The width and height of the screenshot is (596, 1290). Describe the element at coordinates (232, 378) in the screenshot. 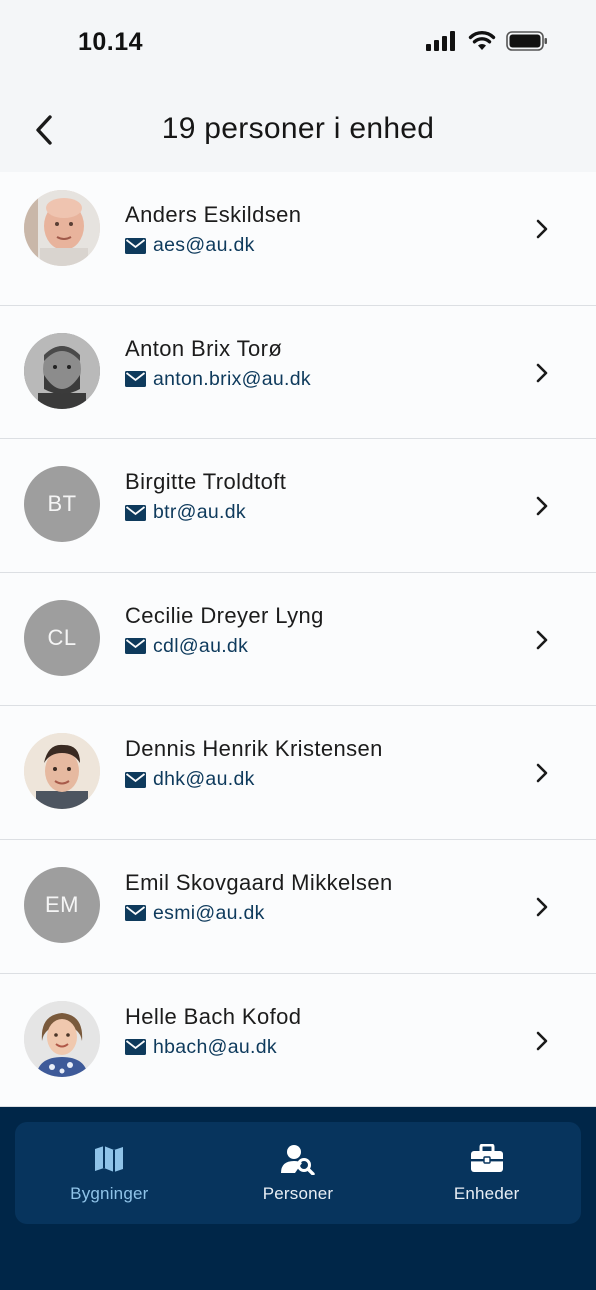

I see `email-text: anton.brix@au.dk` at that location.